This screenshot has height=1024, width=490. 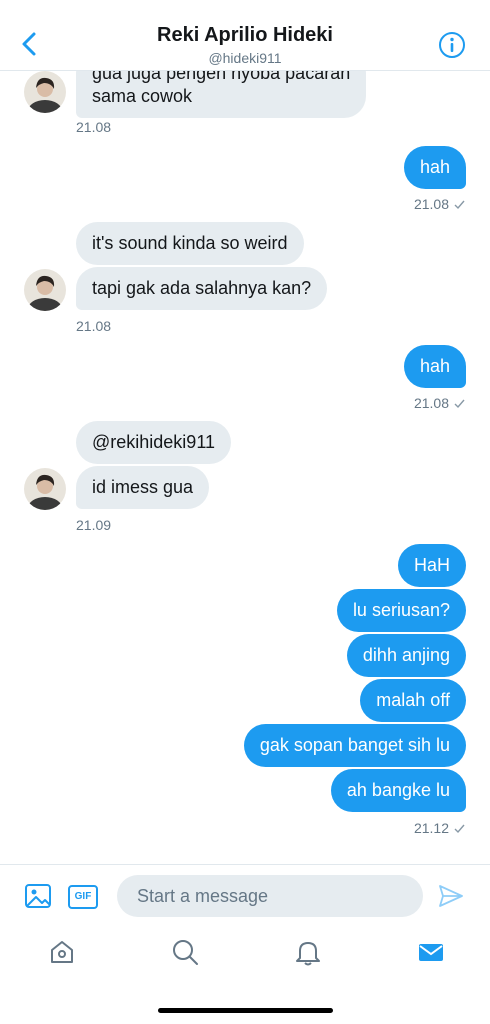 What do you see at coordinates (406, 655) in the screenshot?
I see `outgoing-message: dihh anjing` at bounding box center [406, 655].